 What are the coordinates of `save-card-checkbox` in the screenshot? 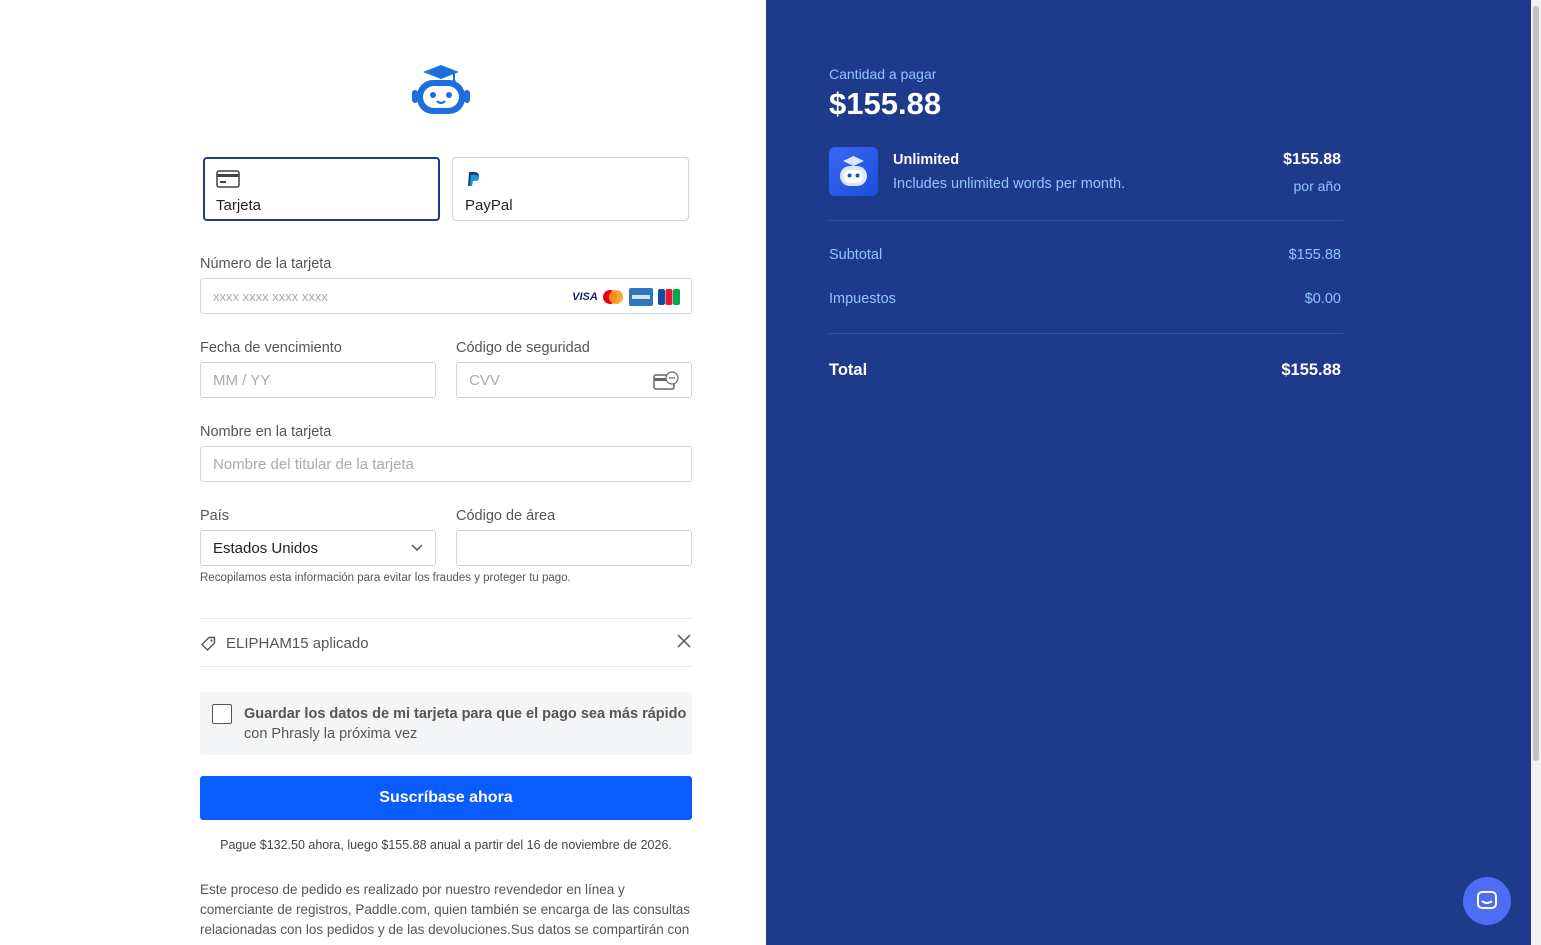 It's located at (222, 714).